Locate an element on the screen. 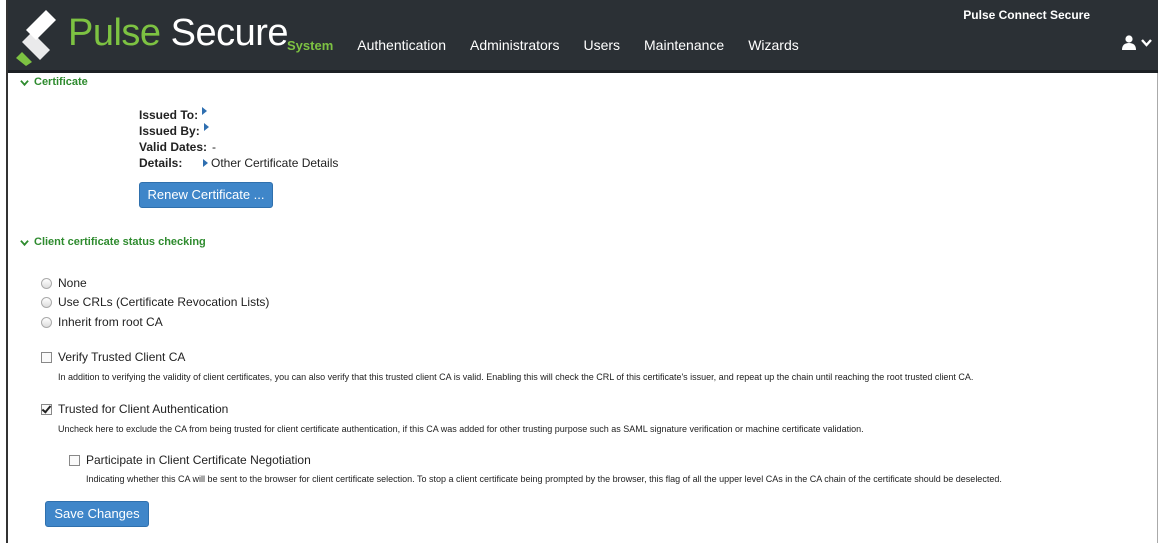 The image size is (1160, 543). product-name: Pulse Connect Secure is located at coordinates (1026, 15).